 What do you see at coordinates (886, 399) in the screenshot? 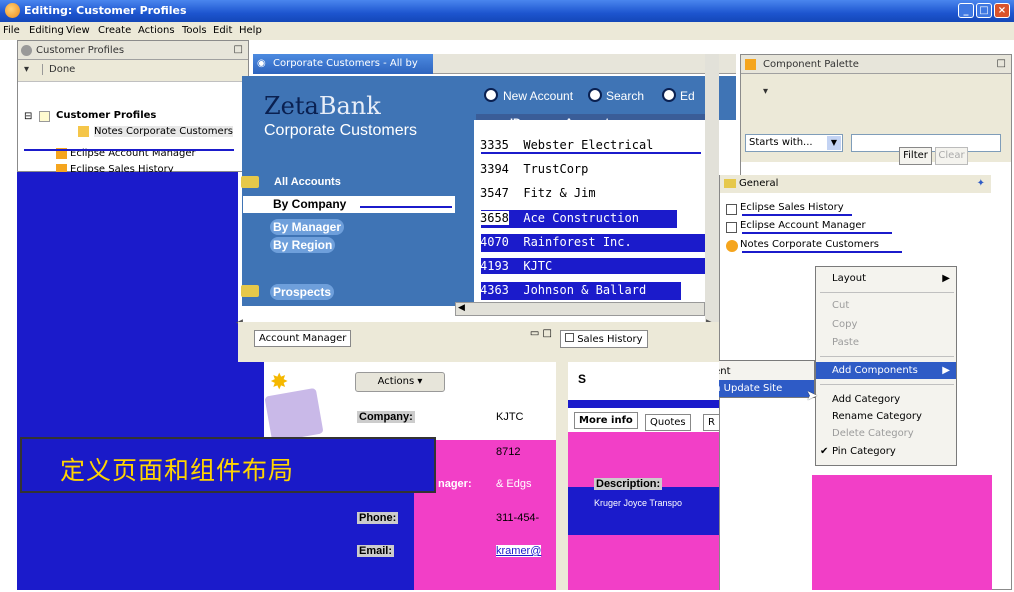
I see `menu-item-add-category: Add Category` at bounding box center [886, 399].